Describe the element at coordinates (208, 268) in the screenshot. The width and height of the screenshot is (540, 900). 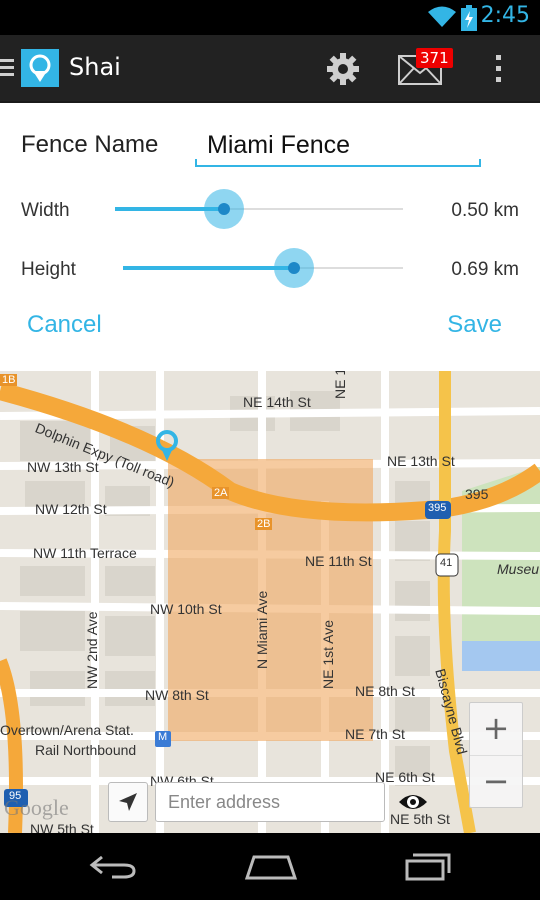
I see `height-slider-fill` at that location.